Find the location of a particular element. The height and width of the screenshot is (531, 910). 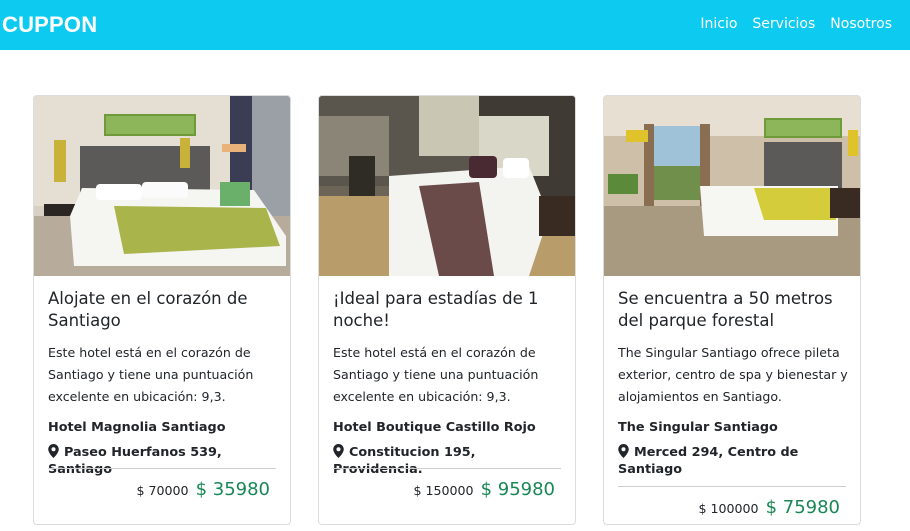

new-price: $ 35980 is located at coordinates (232, 489).